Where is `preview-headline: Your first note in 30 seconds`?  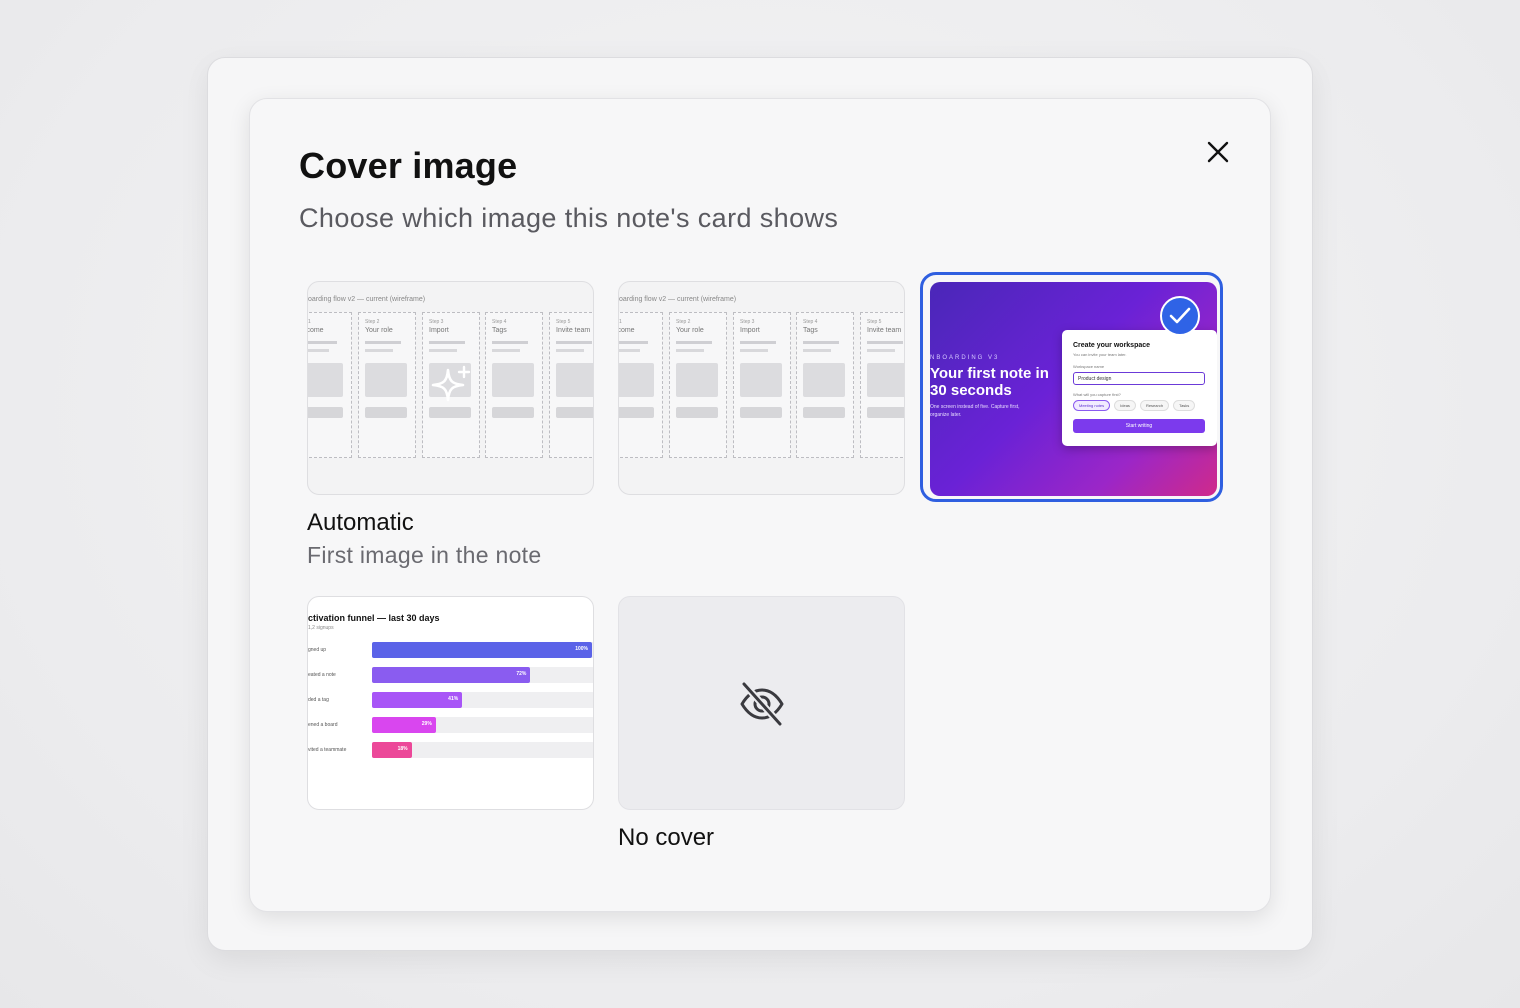 preview-headline: Your first note in 30 seconds is located at coordinates (989, 382).